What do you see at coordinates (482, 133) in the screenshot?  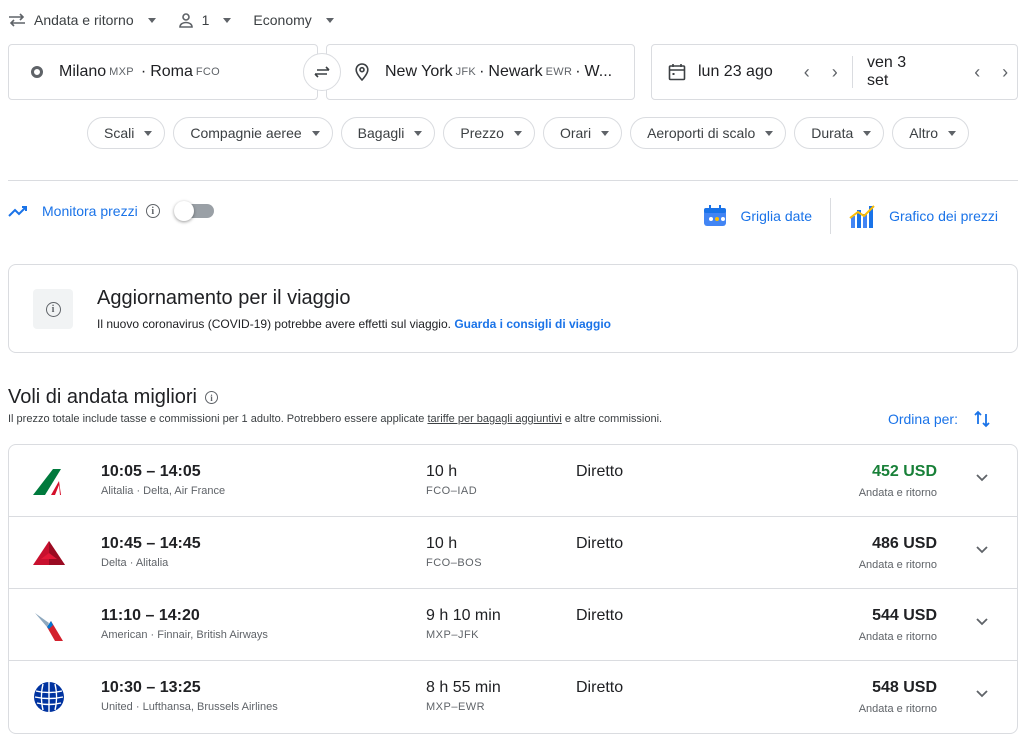 I see `chip-label: Prezzo` at bounding box center [482, 133].